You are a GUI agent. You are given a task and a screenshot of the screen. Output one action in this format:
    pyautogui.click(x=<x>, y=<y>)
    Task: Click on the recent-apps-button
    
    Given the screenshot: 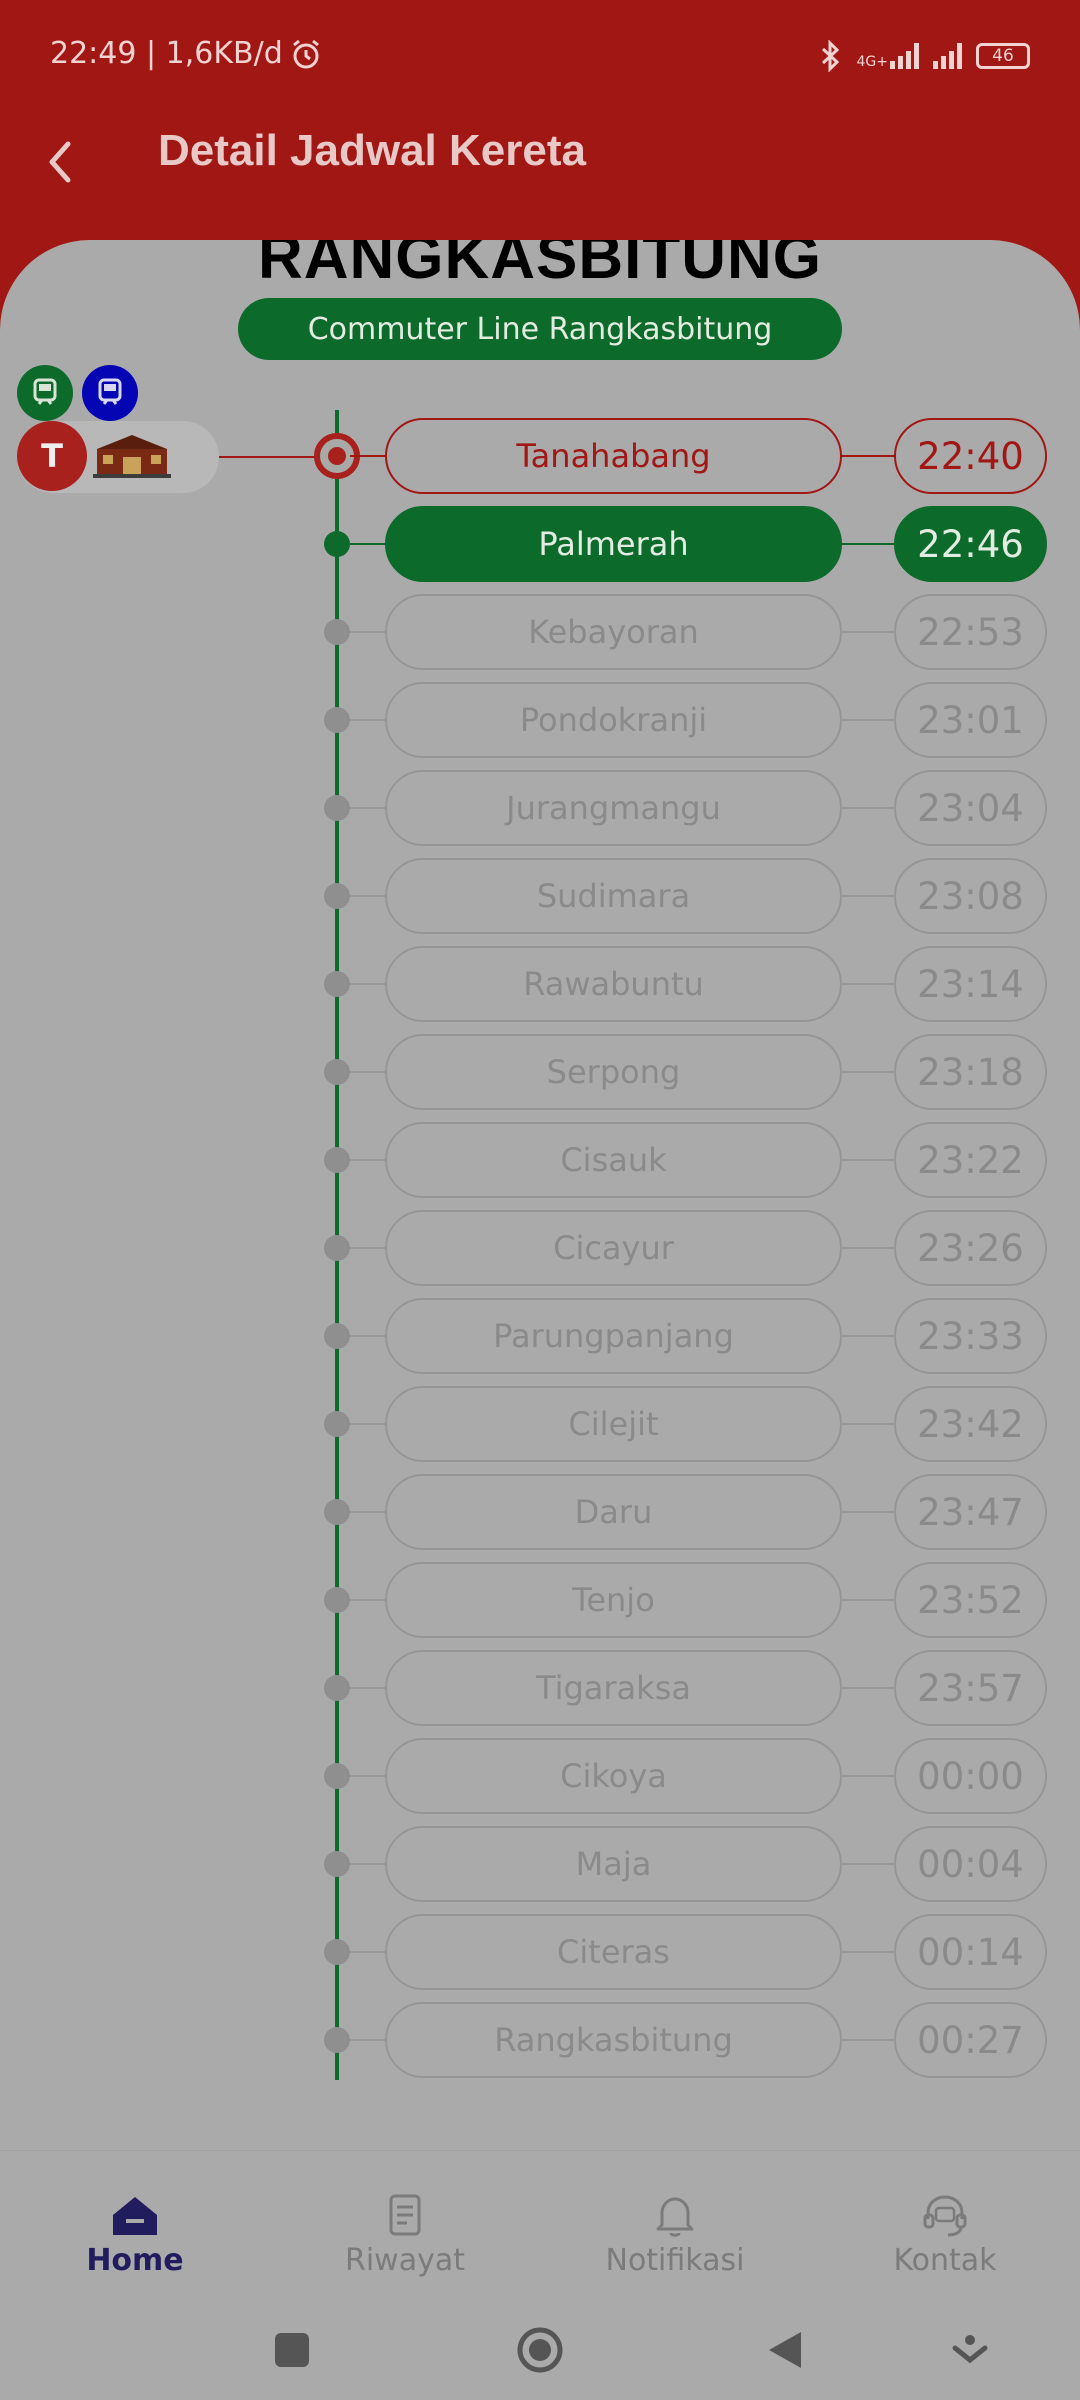 What is the action you would take?
    pyautogui.click(x=292, y=2350)
    